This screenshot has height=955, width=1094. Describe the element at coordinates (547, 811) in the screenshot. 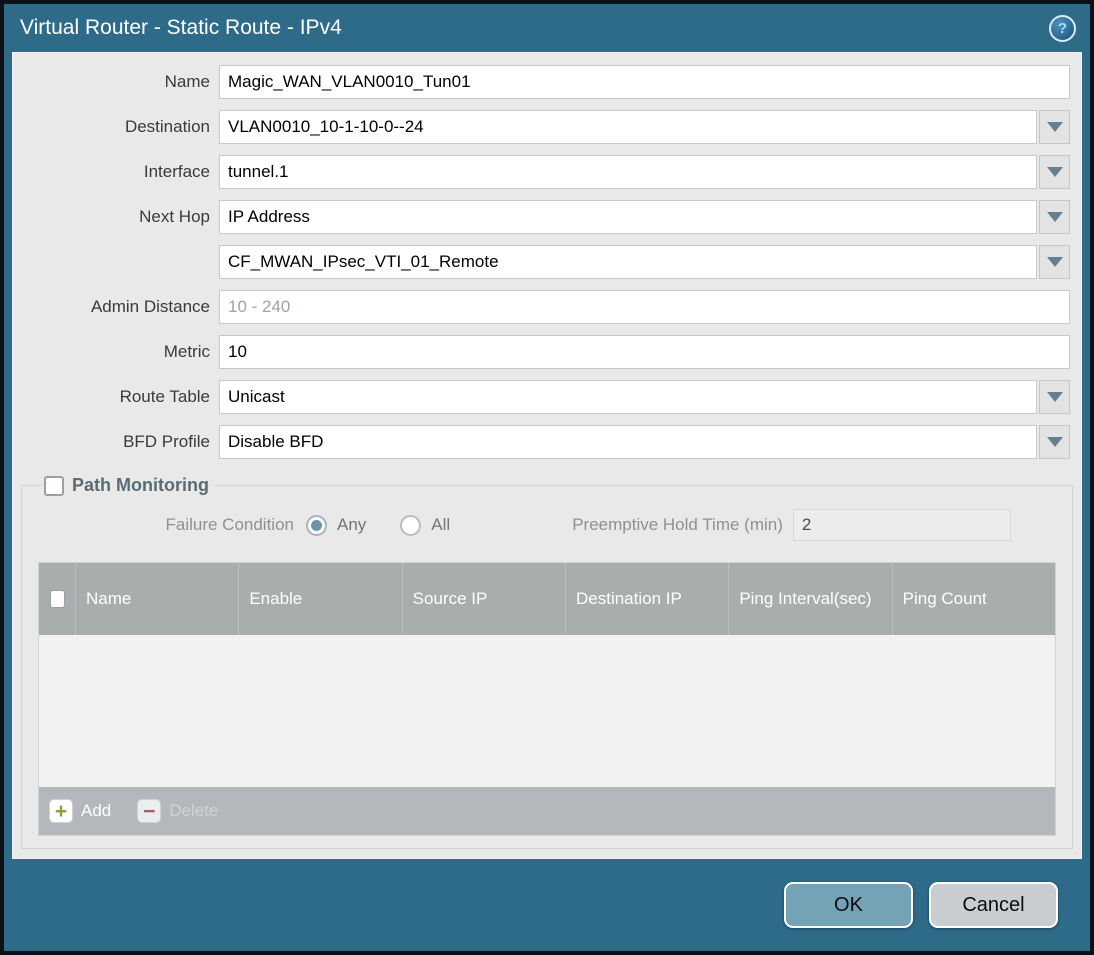

I see `table-toolbar: + Add − Delete` at that location.